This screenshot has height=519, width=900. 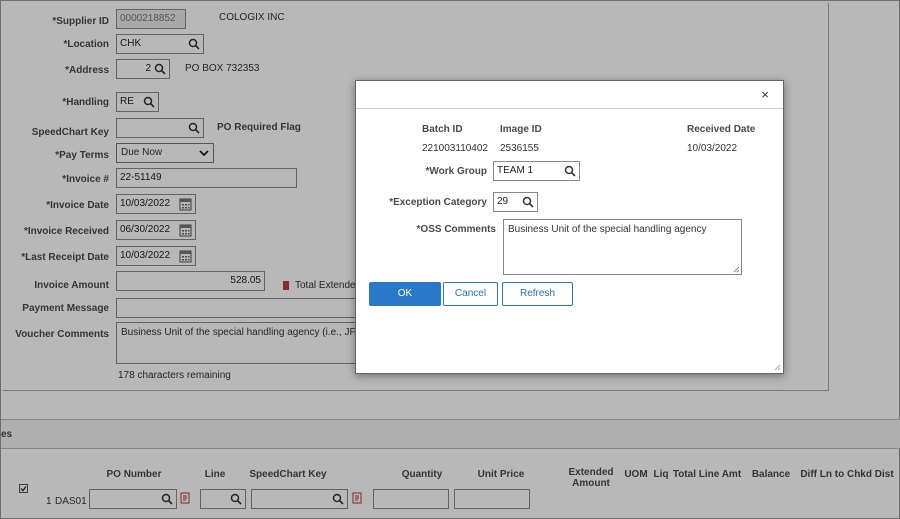 I want to click on image-id-label: Image ID, so click(x=521, y=129).